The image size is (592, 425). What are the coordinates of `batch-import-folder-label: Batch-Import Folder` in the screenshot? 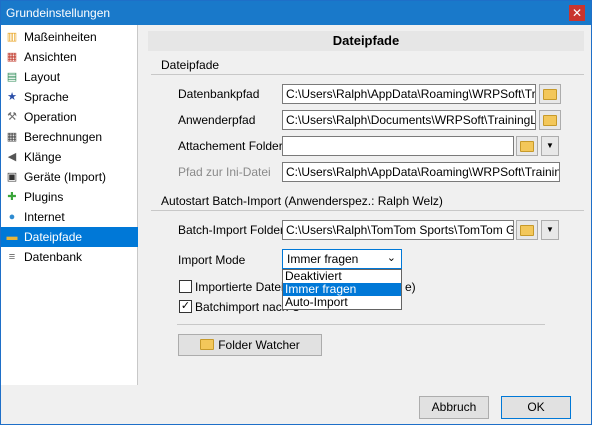 It's located at (231, 230).